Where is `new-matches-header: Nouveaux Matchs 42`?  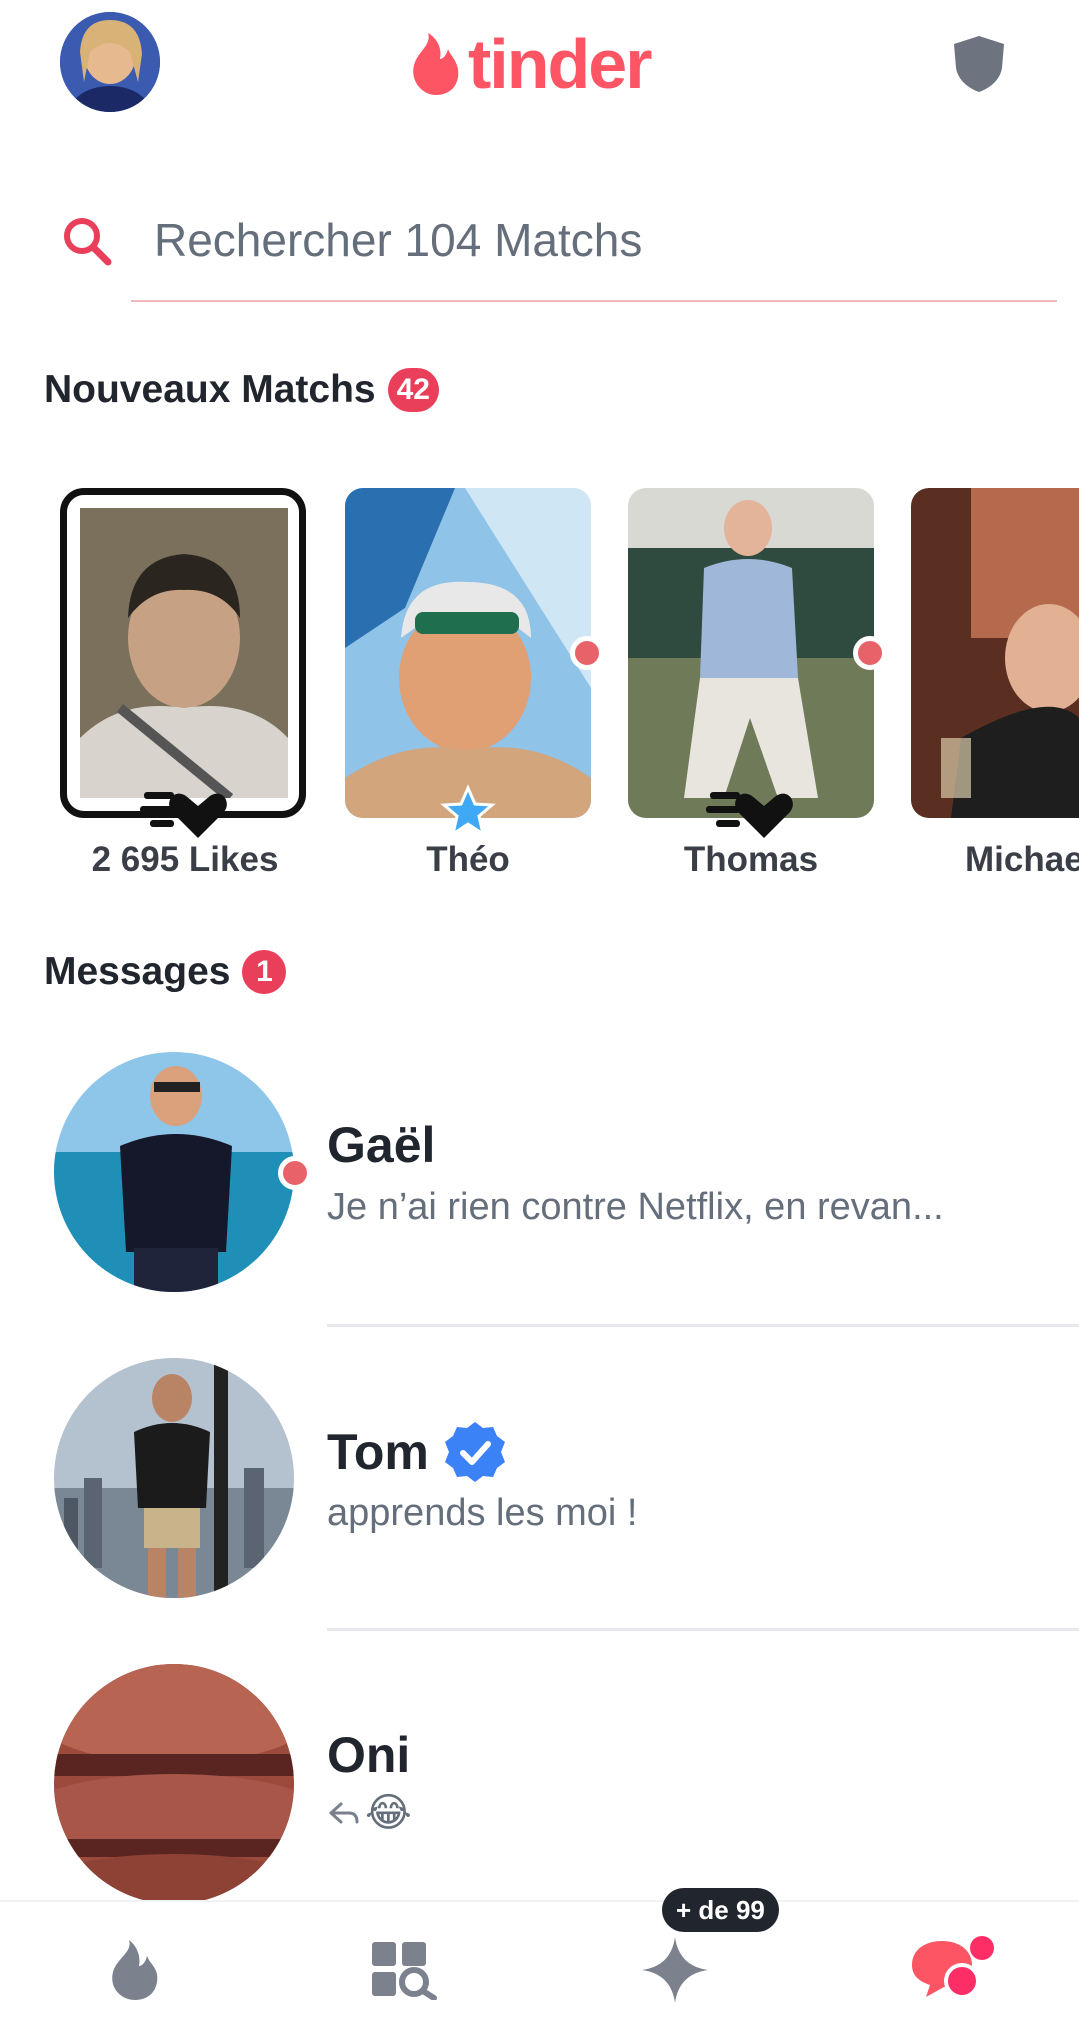
new-matches-header: Nouveaux Matchs 42 is located at coordinates (241, 390).